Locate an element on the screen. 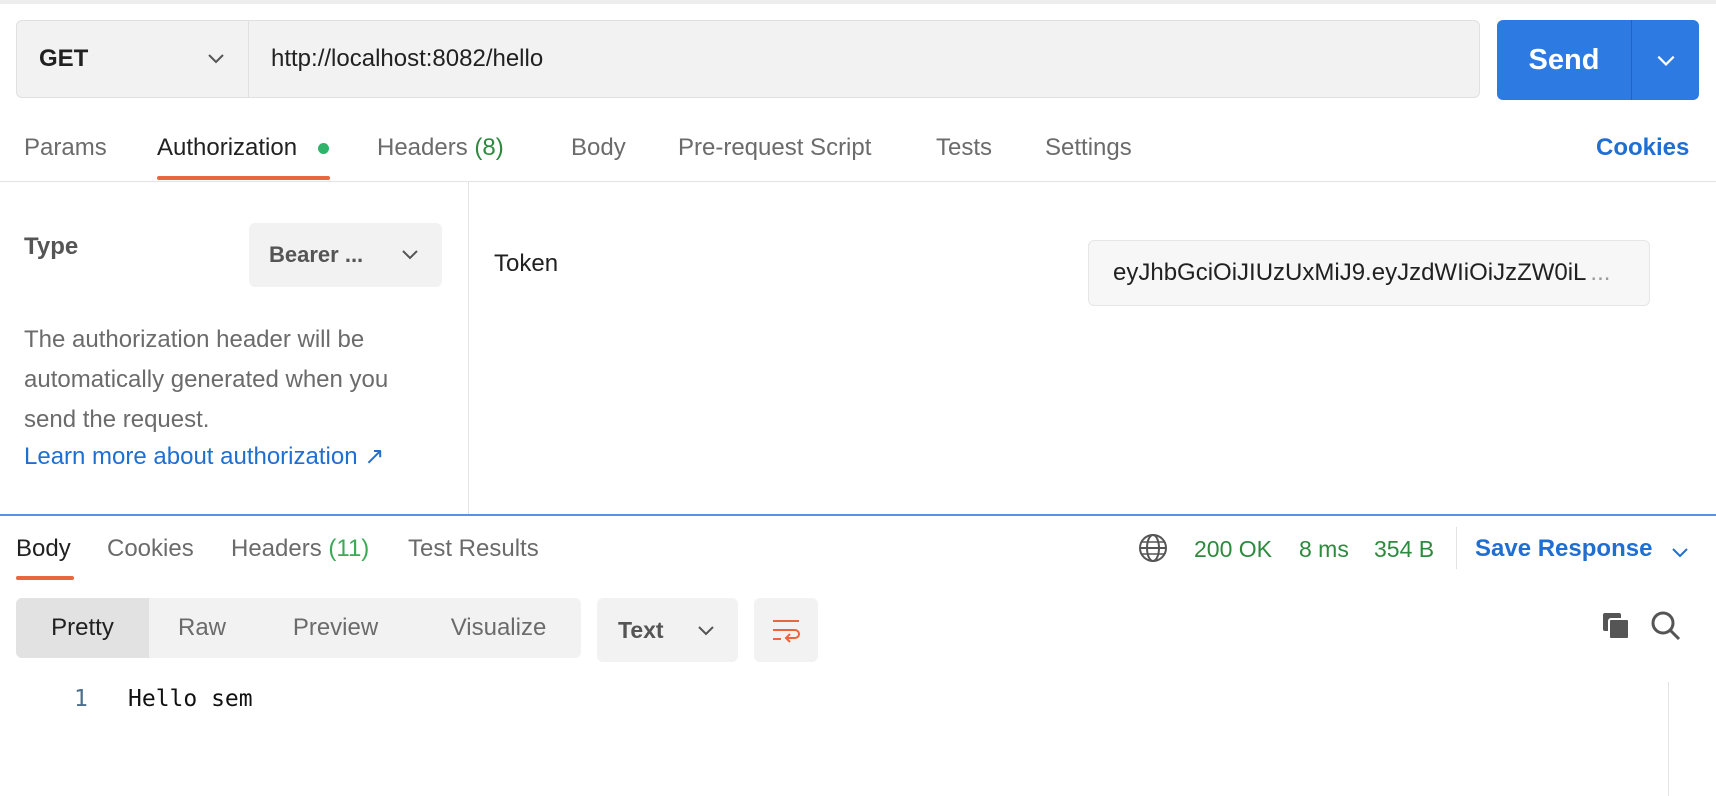 The width and height of the screenshot is (1716, 796). view-mode-segmented: Pretty Raw Preview Visualize is located at coordinates (298, 628).